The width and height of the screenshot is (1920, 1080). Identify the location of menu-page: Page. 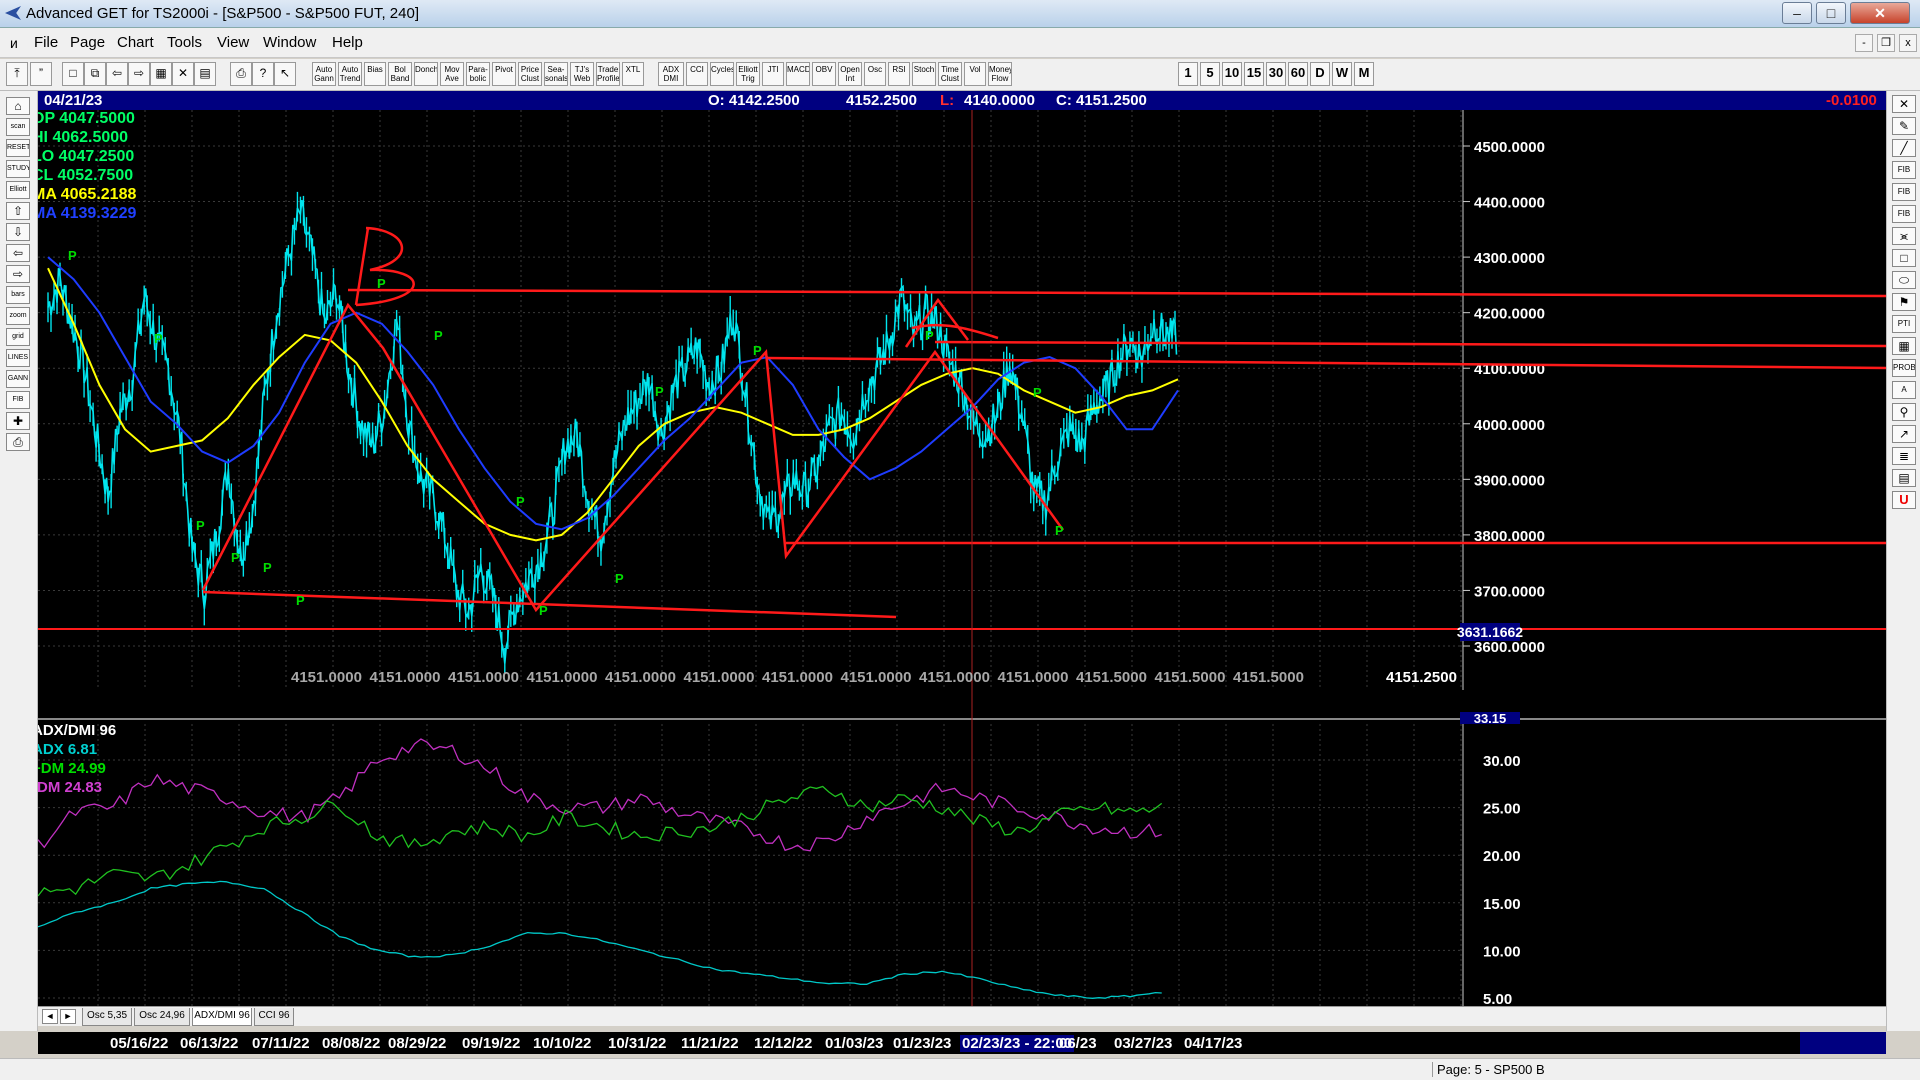
(87, 42).